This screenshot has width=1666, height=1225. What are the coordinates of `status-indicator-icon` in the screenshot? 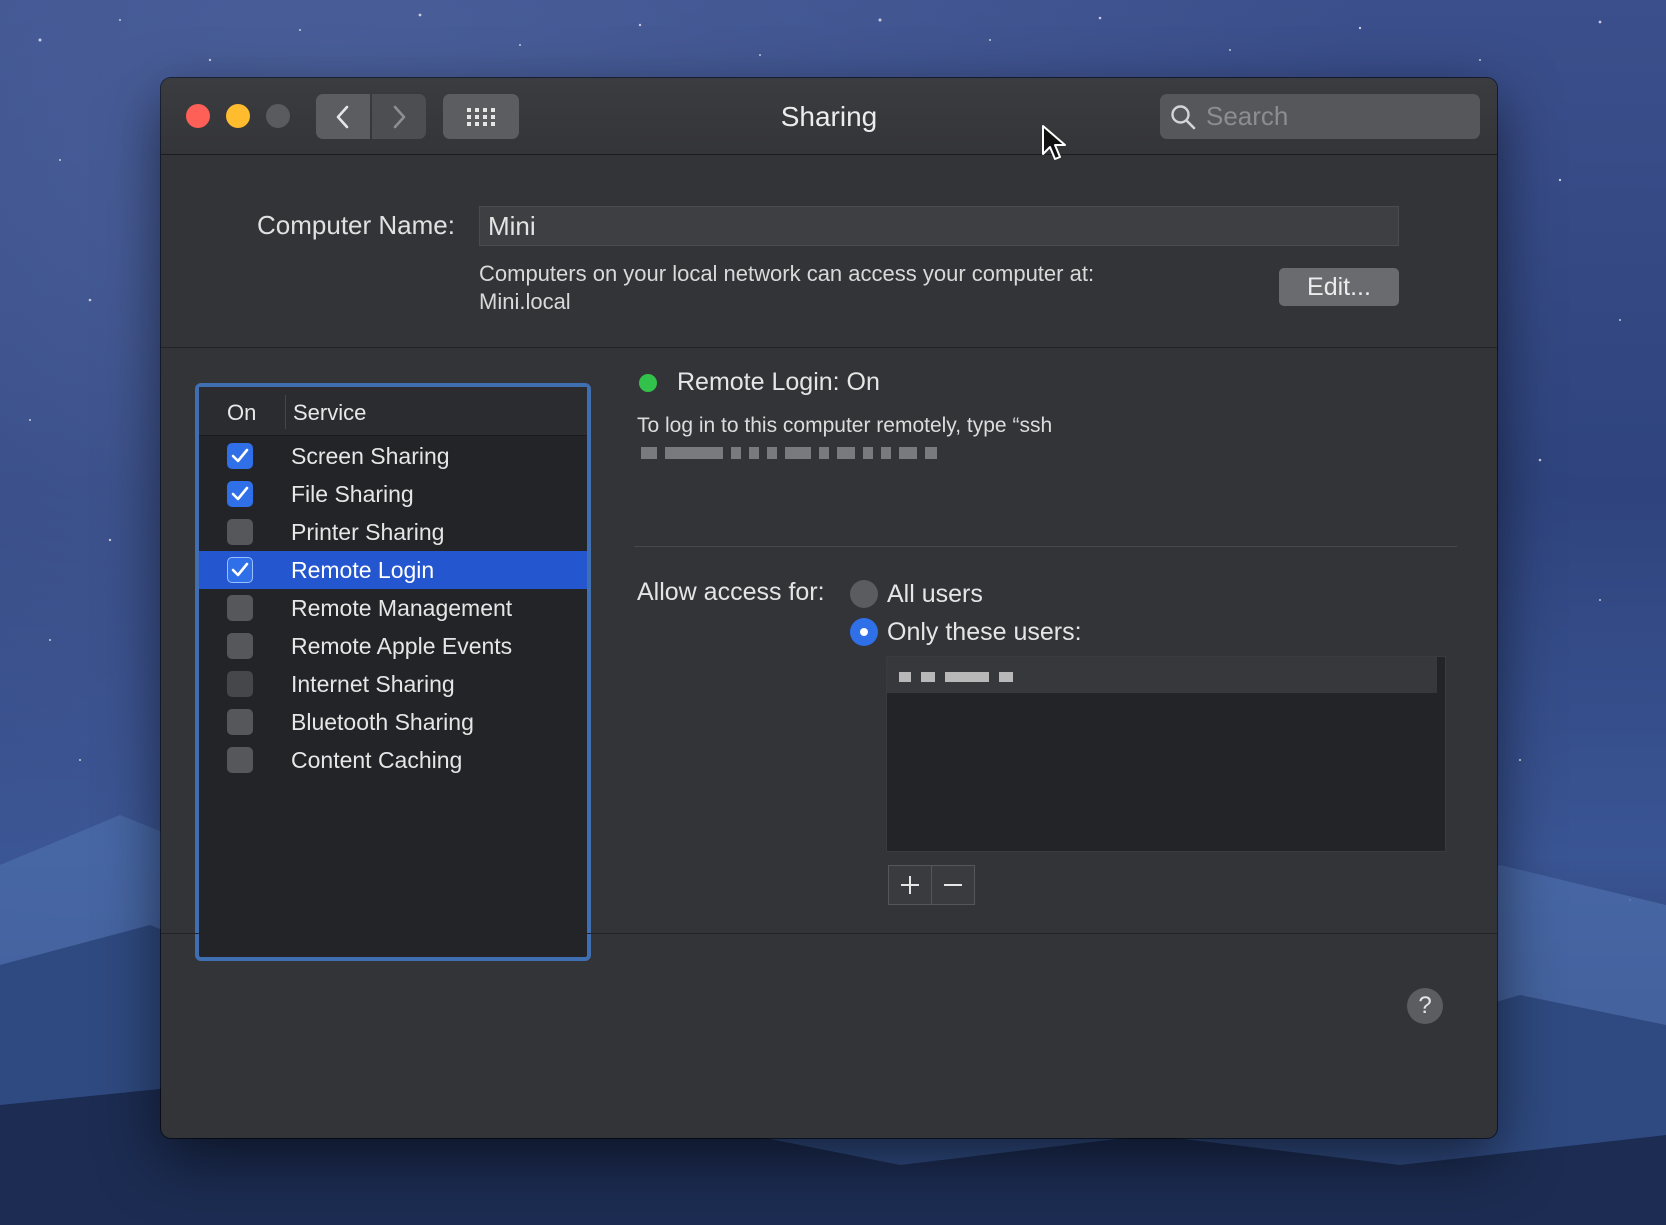 It's located at (648, 383).